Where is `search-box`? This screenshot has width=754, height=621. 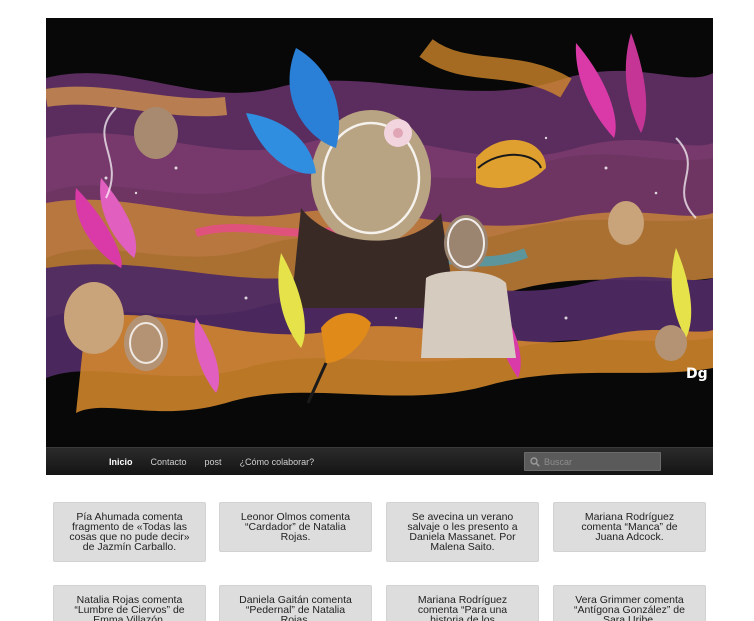 search-box is located at coordinates (592, 461).